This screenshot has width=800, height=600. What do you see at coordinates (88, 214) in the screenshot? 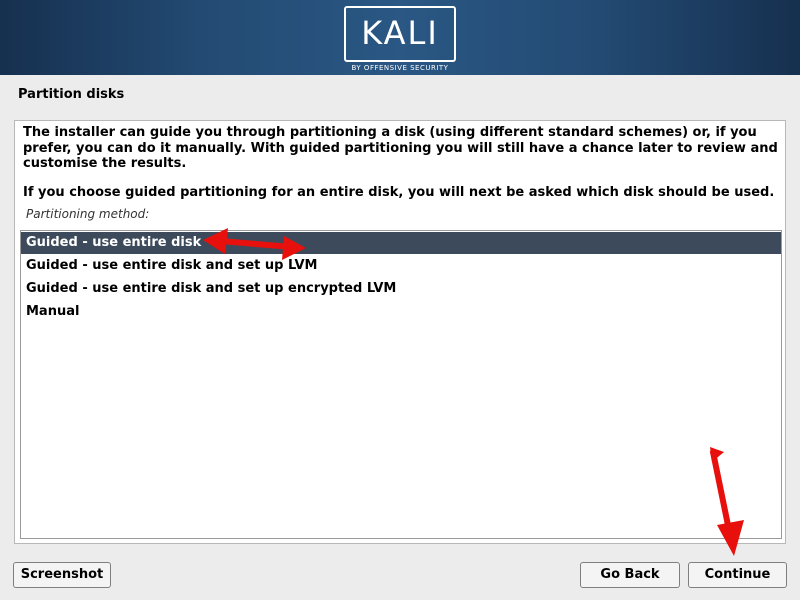
I see `partitioning-method-label: Partitioning method:` at bounding box center [88, 214].